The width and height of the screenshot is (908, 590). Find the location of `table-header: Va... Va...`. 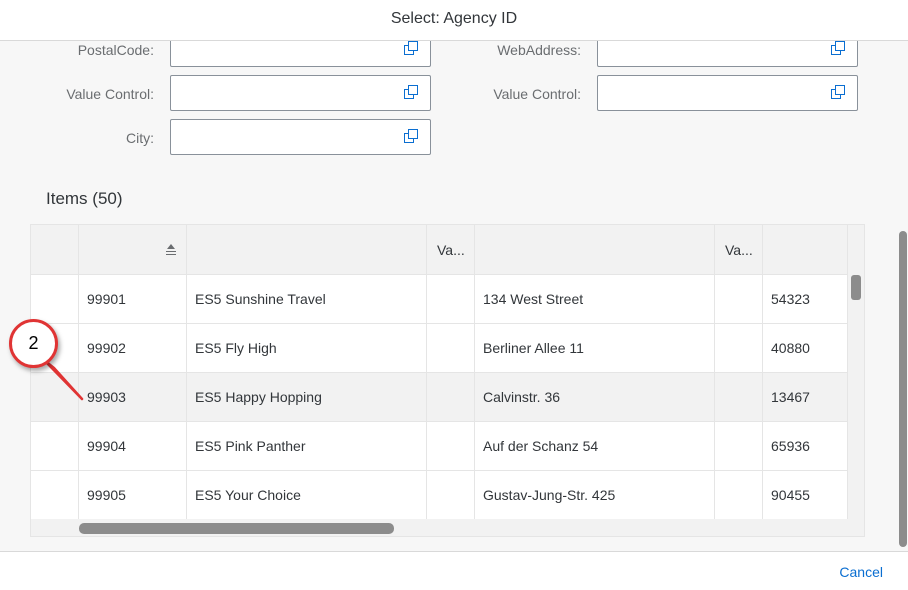

table-header: Va... Va... is located at coordinates (440, 250).